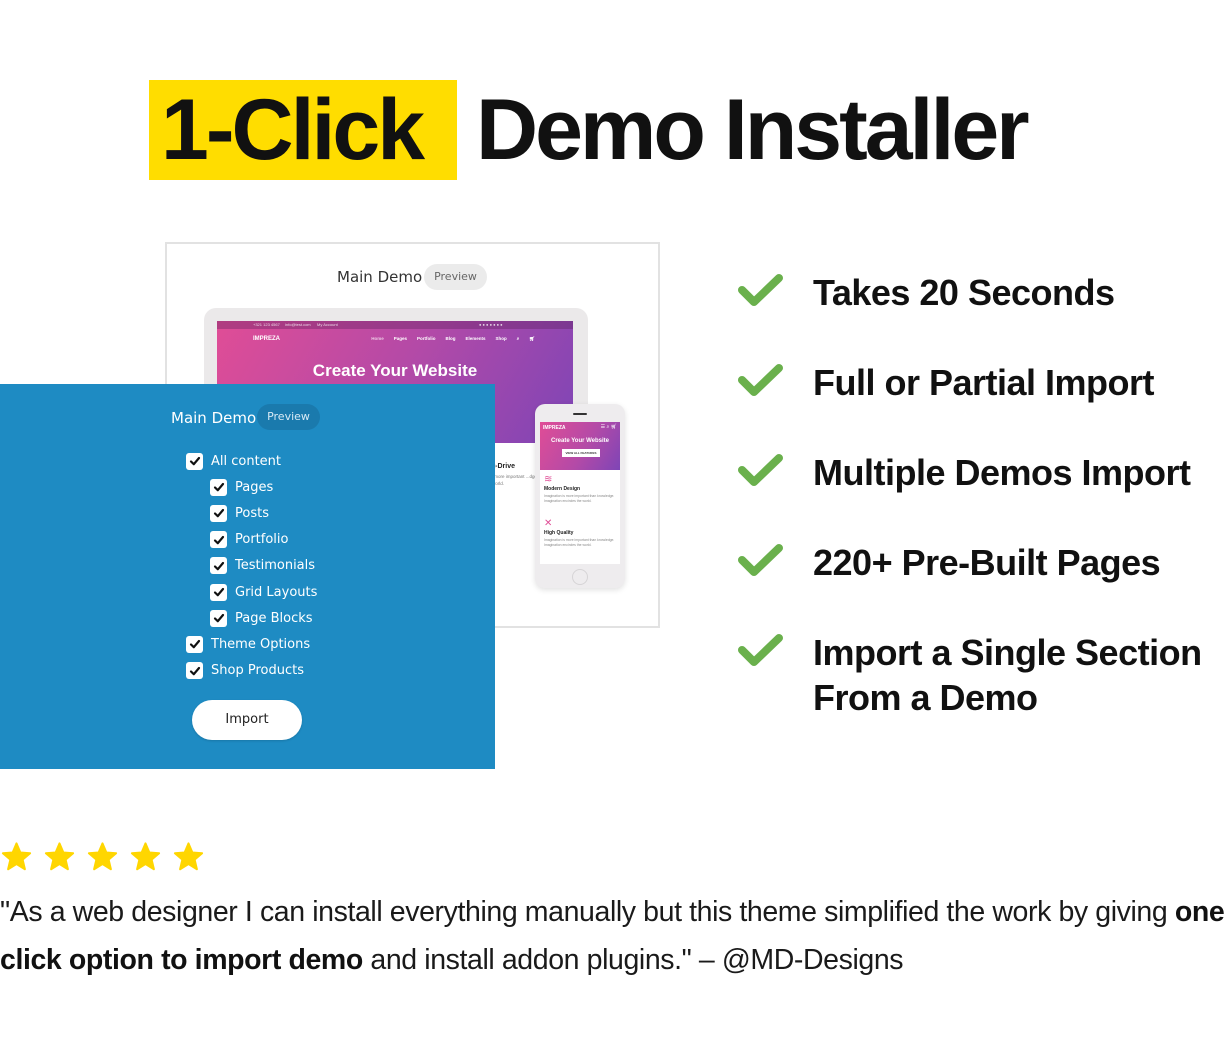  What do you see at coordinates (964, 292) in the screenshot?
I see `feature-label: Takes 20 Seconds` at bounding box center [964, 292].